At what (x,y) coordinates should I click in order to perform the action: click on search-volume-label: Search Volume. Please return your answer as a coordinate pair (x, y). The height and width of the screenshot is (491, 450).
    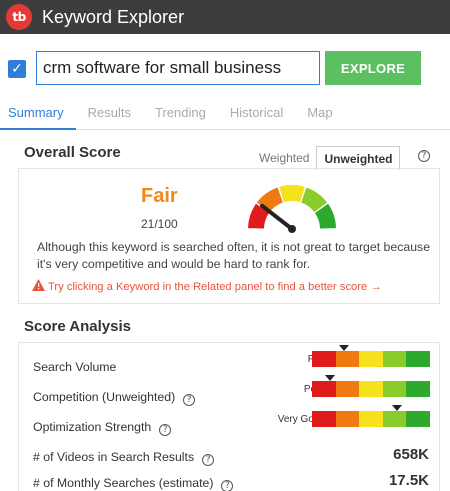
    Looking at the image, I should click on (75, 367).